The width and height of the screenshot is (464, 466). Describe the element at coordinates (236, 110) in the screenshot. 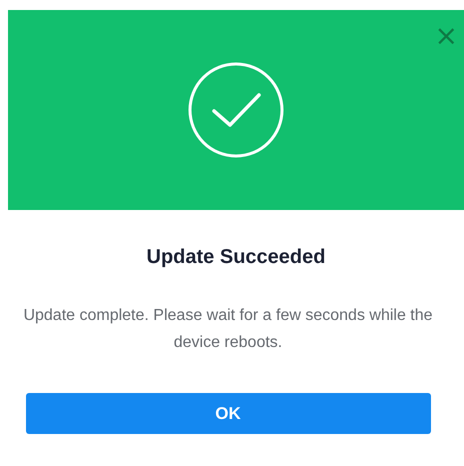

I see `check-circle-icon` at that location.